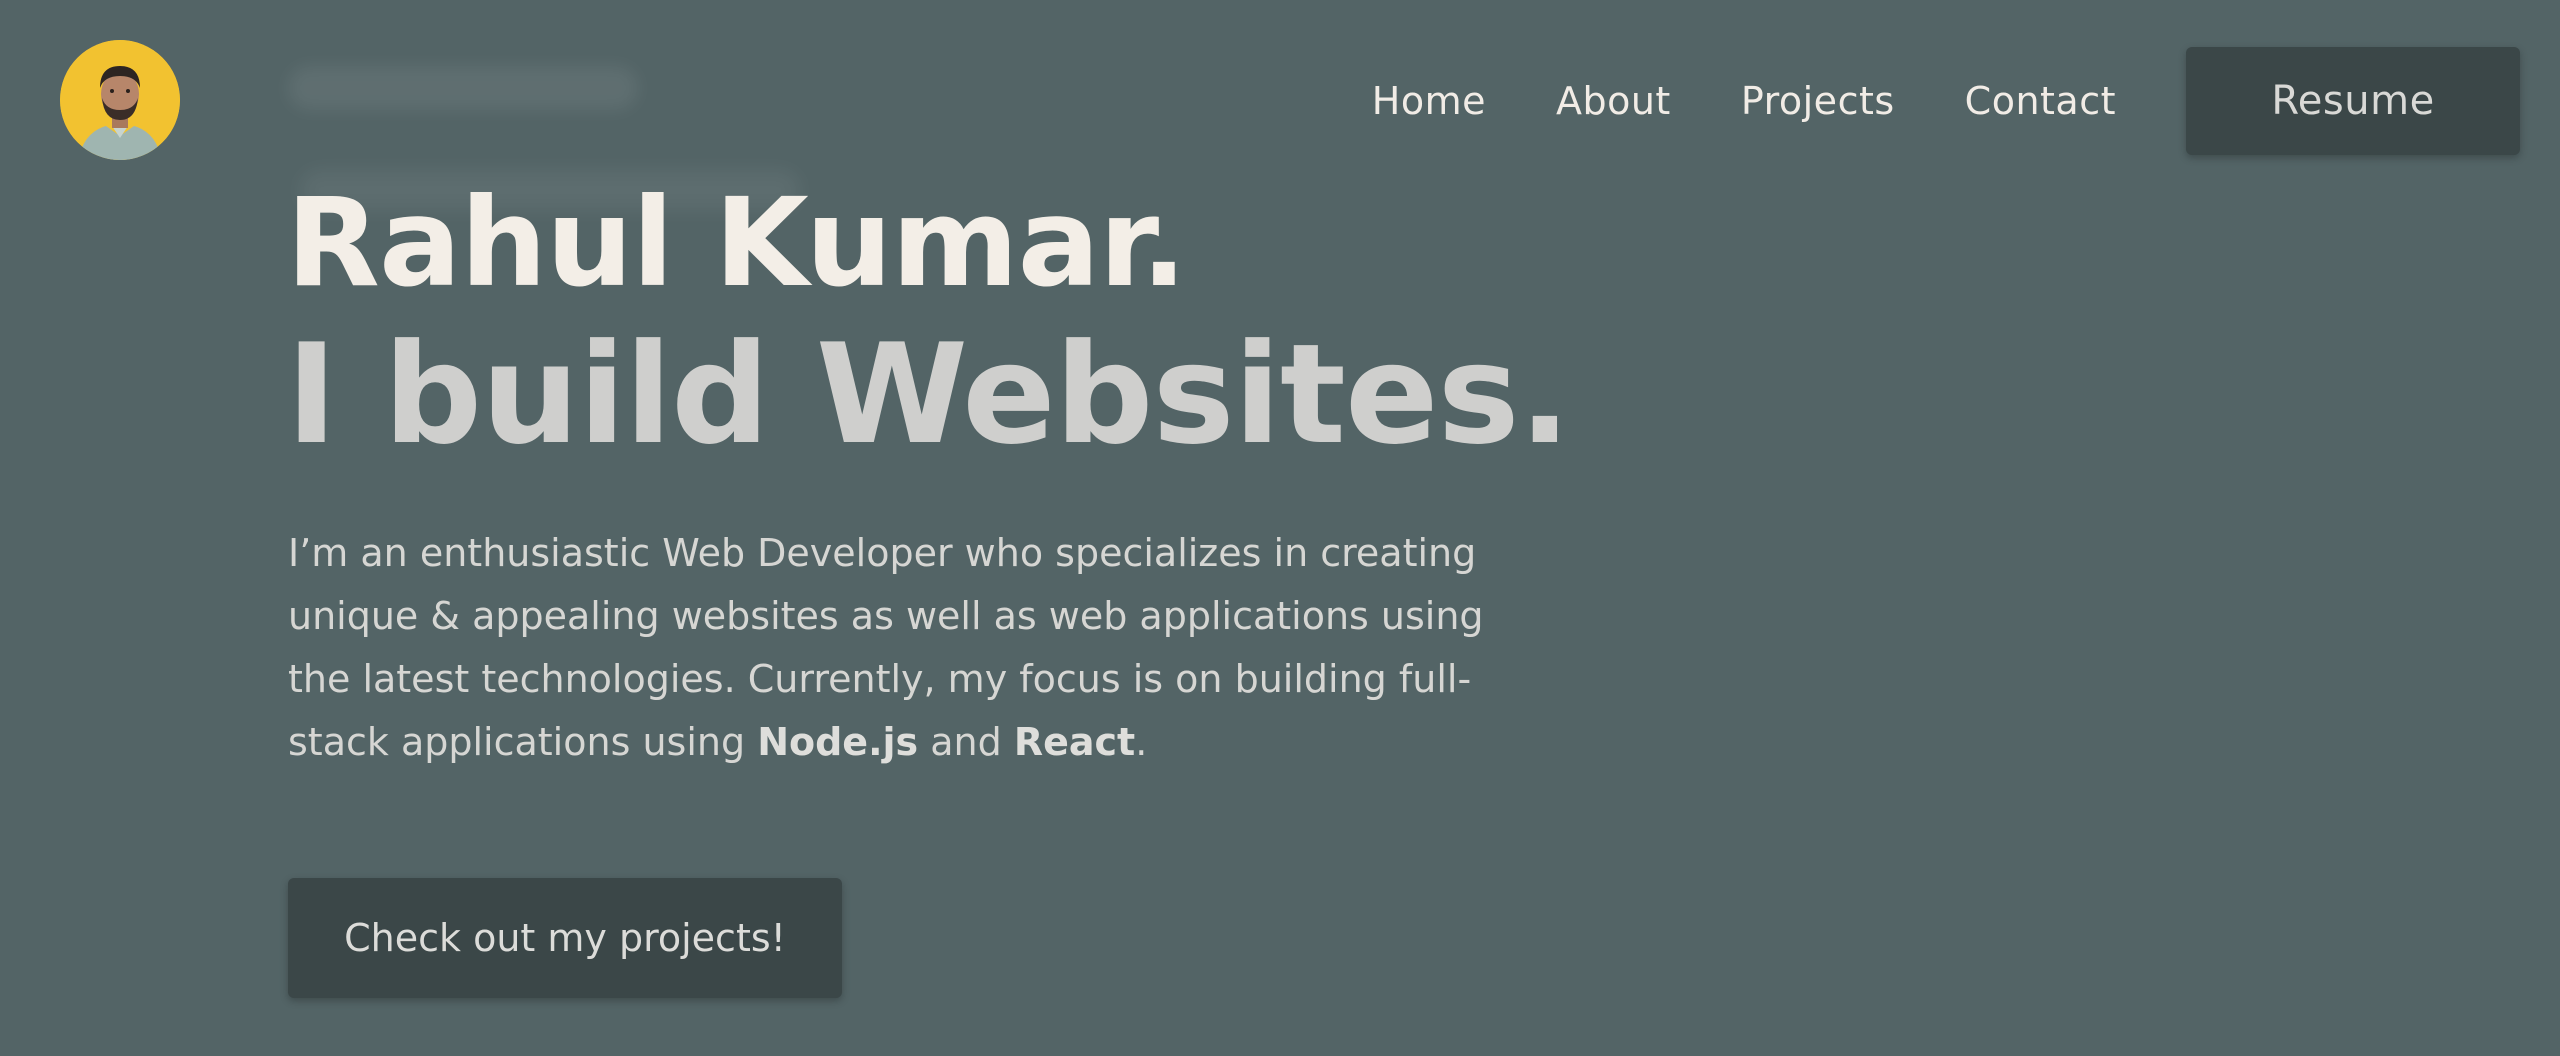 The image size is (2560, 1056). I want to click on description-text: ., so click(1141, 742).